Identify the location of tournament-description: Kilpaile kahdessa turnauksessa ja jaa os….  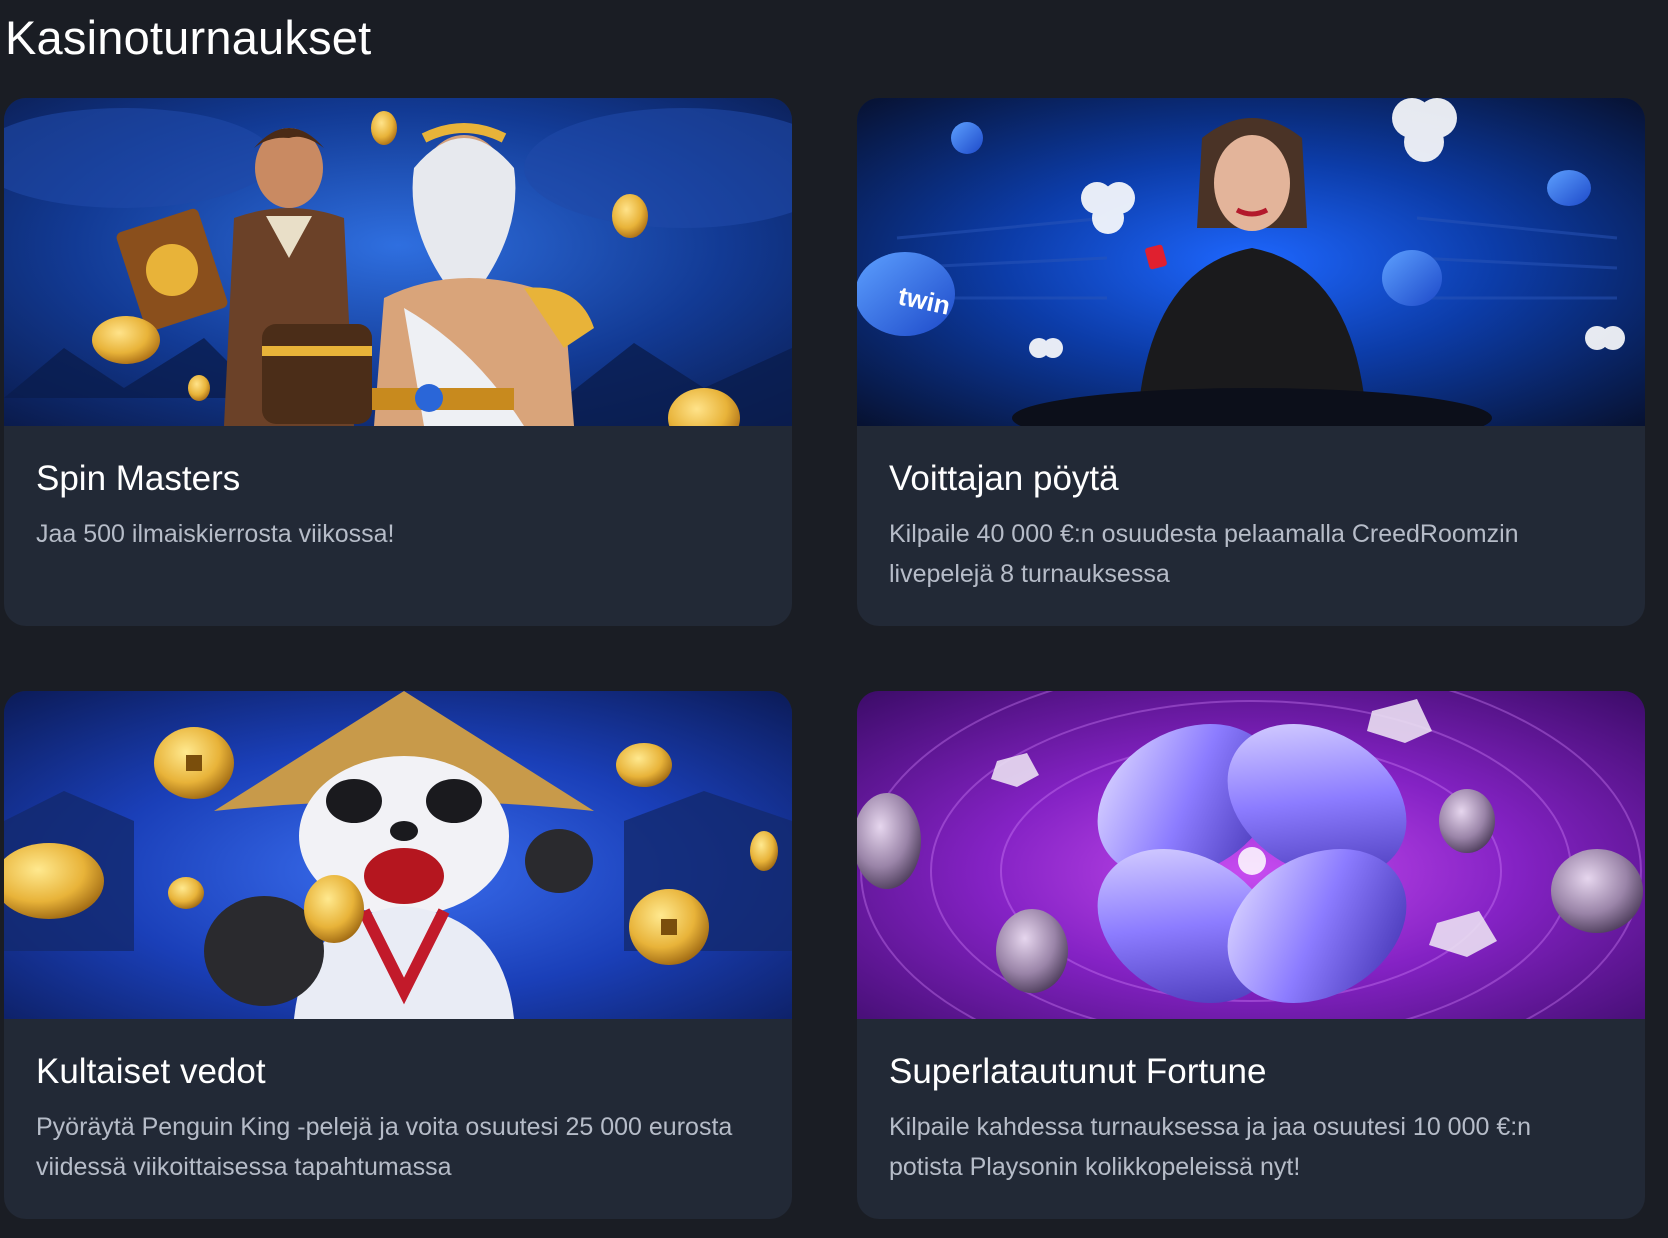
(1210, 1147).